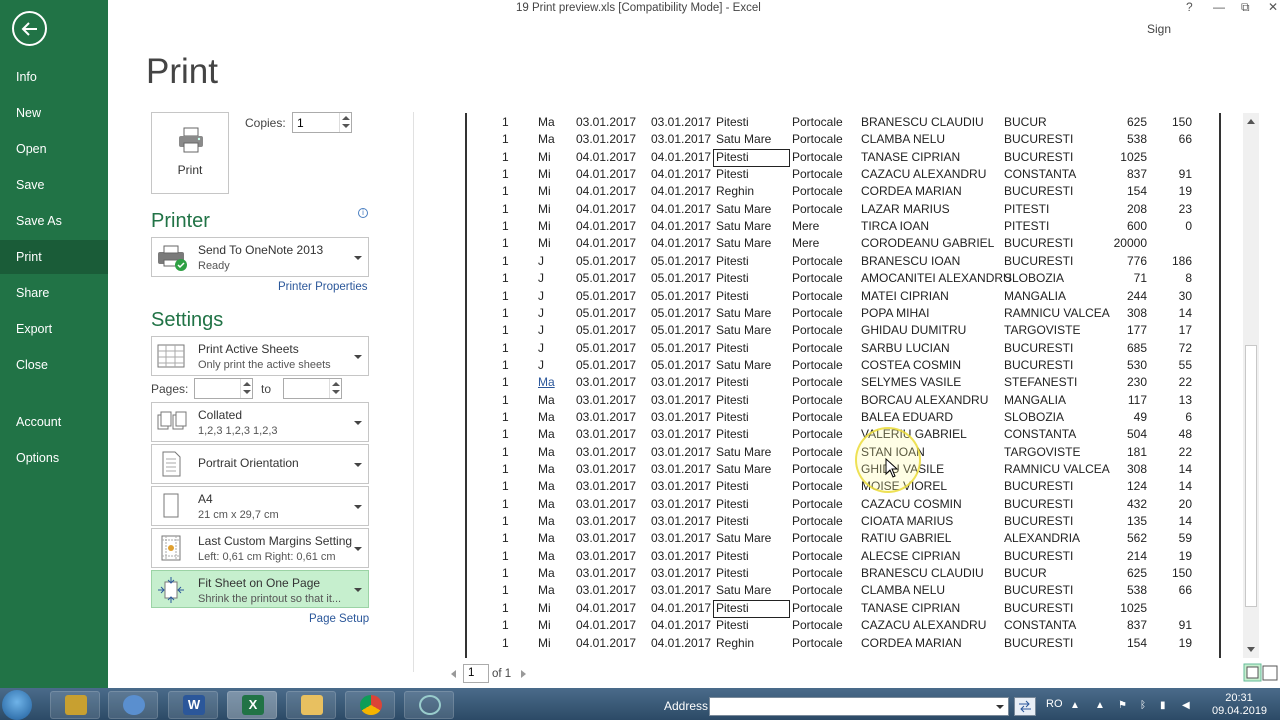 The image size is (1280, 720). Describe the element at coordinates (1000, 707) in the screenshot. I see `chevron-down-icon` at that location.